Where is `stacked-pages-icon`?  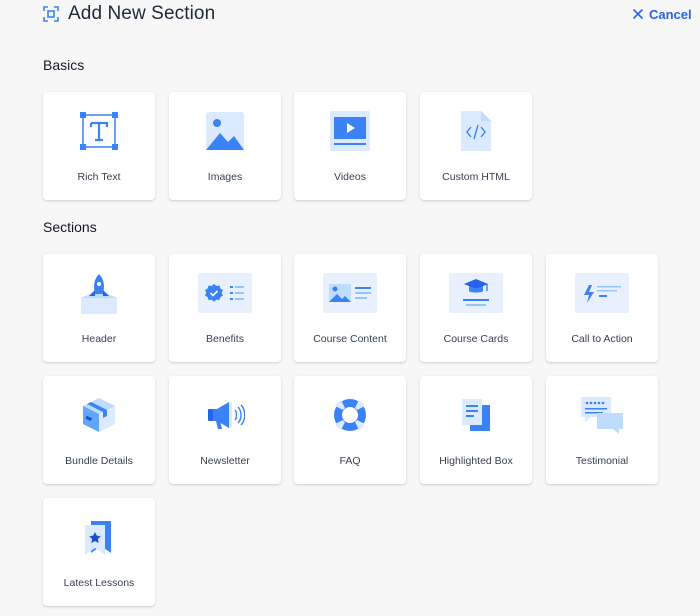 stacked-pages-icon is located at coordinates (476, 415).